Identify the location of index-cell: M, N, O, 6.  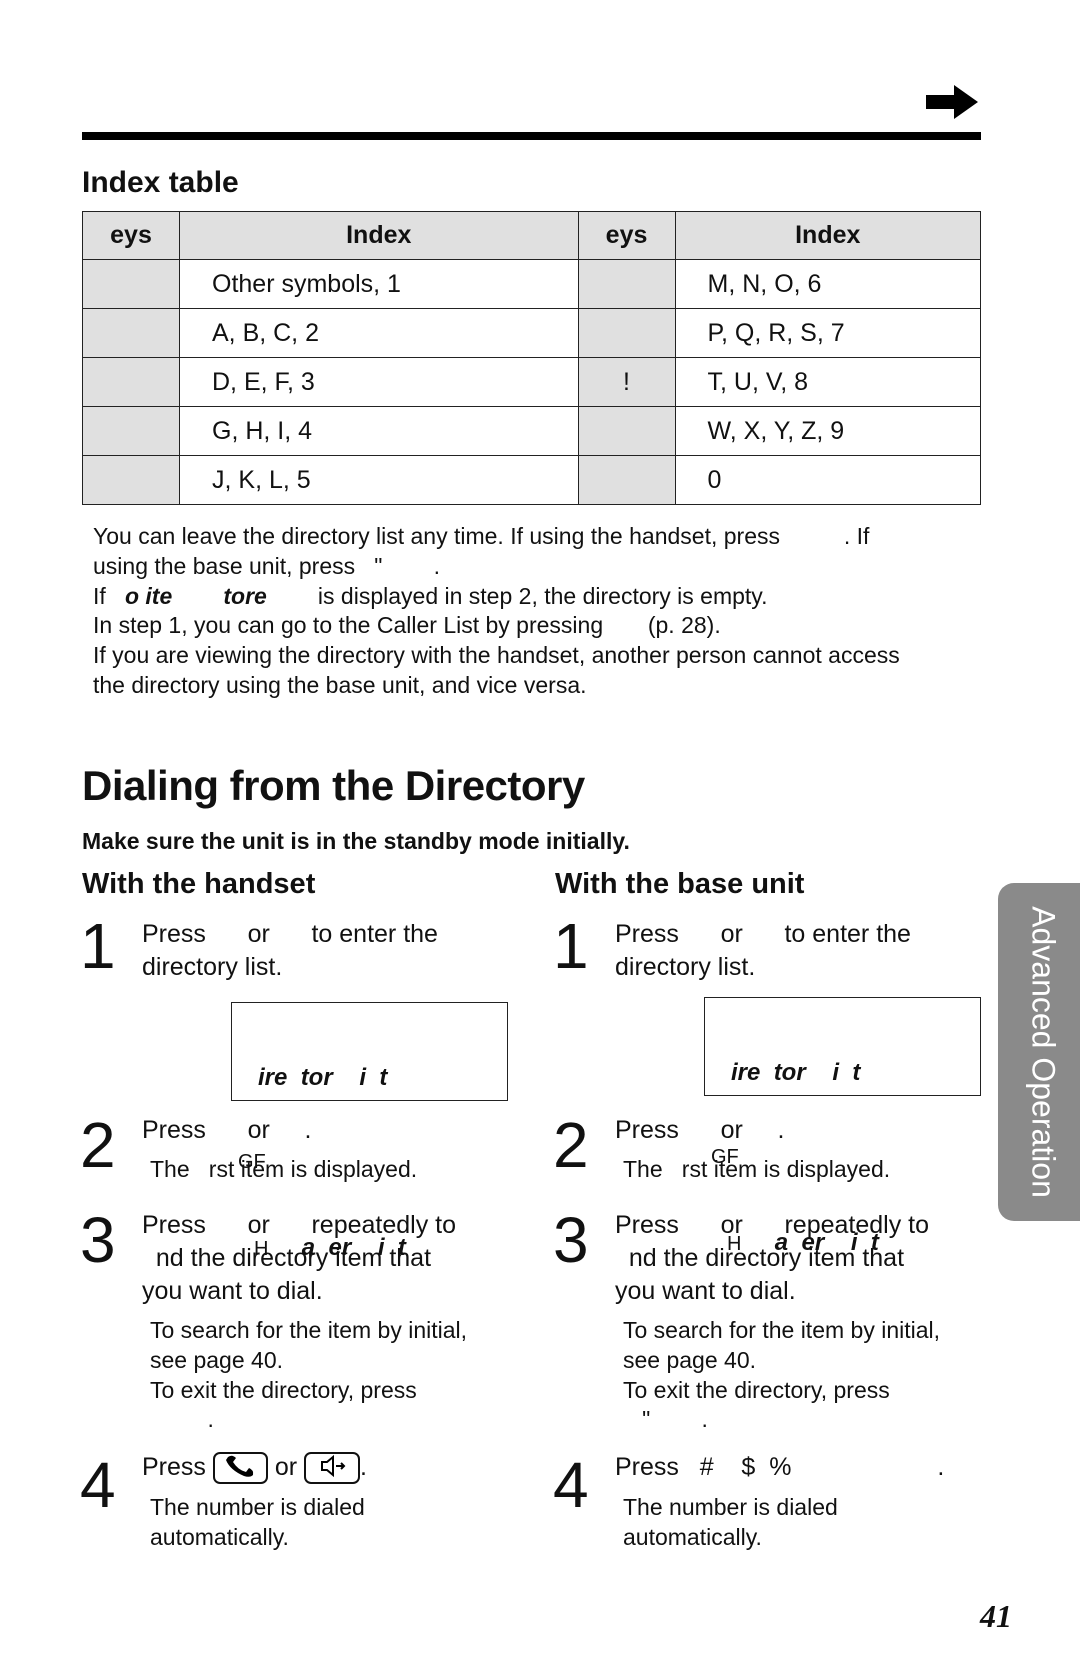
(828, 284).